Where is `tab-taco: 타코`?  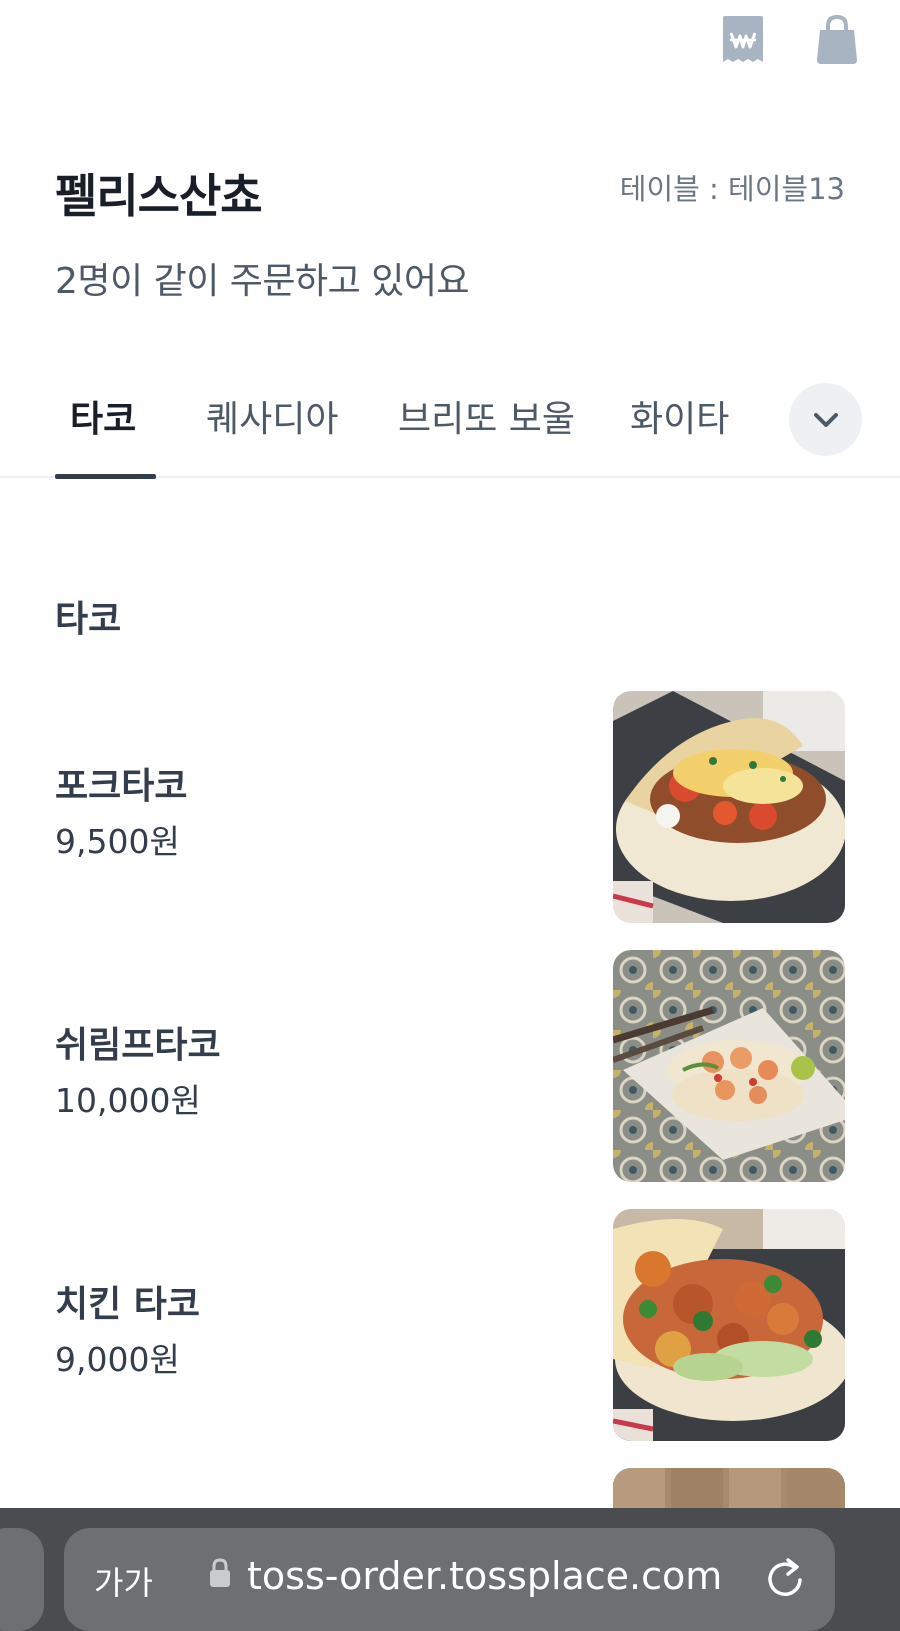
tab-taco: 타코 is located at coordinates (103, 416).